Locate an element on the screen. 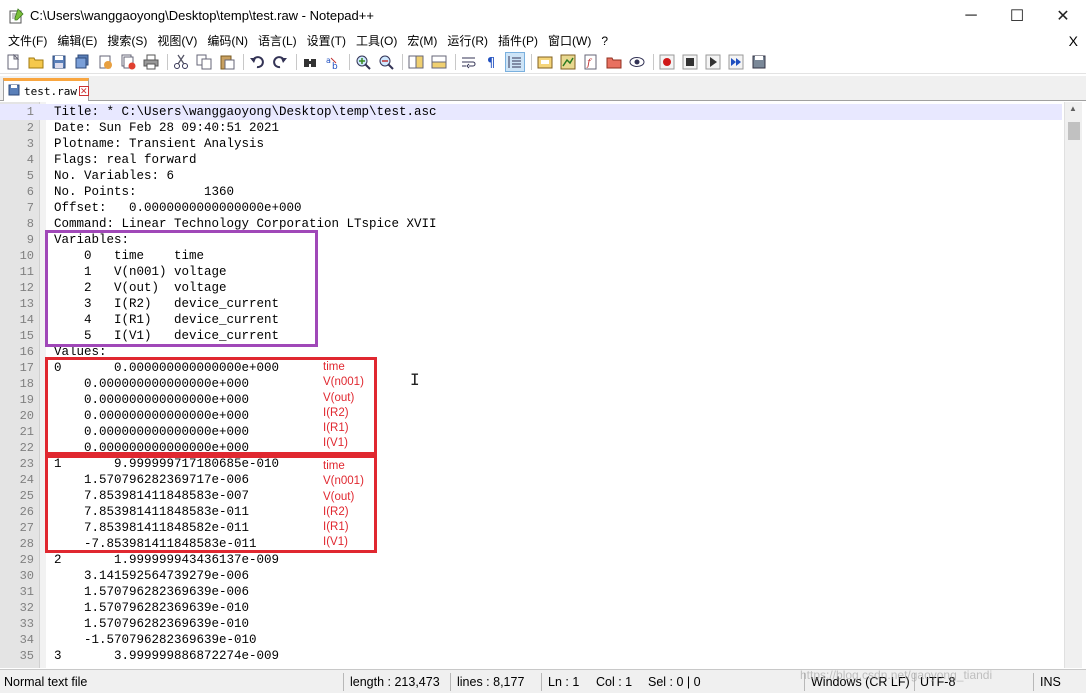  status-length: length : 213,473 is located at coordinates (395, 682).